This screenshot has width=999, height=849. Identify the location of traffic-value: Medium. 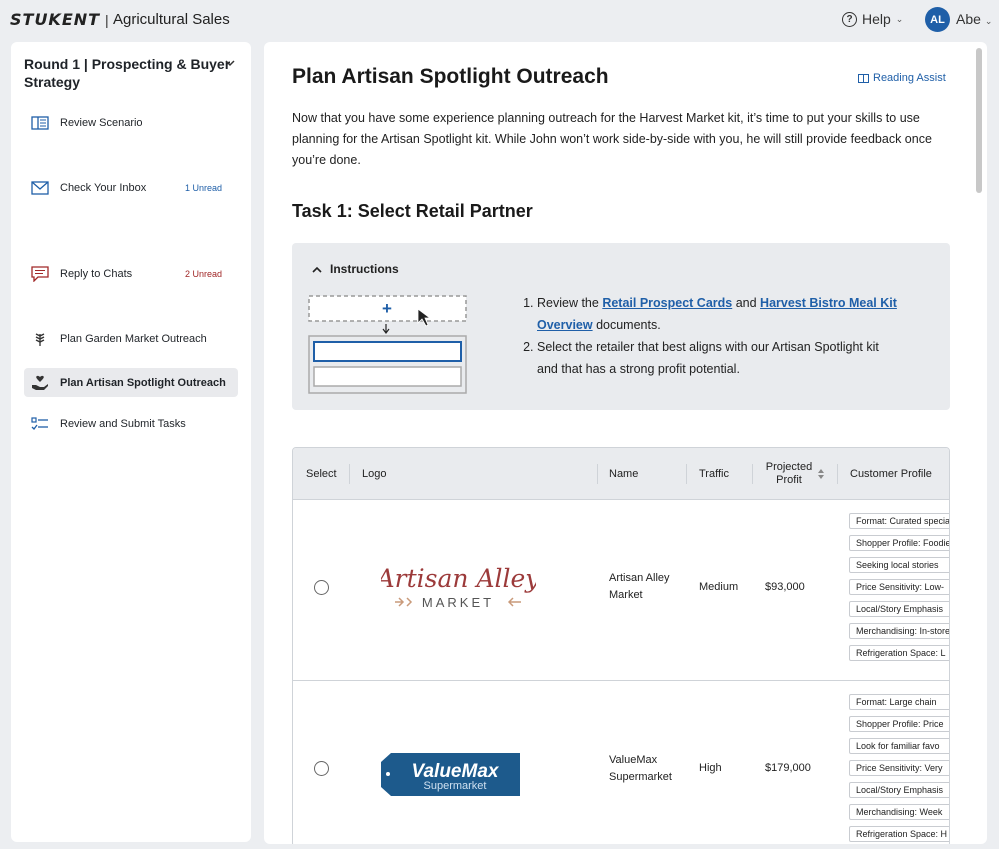
(719, 587).